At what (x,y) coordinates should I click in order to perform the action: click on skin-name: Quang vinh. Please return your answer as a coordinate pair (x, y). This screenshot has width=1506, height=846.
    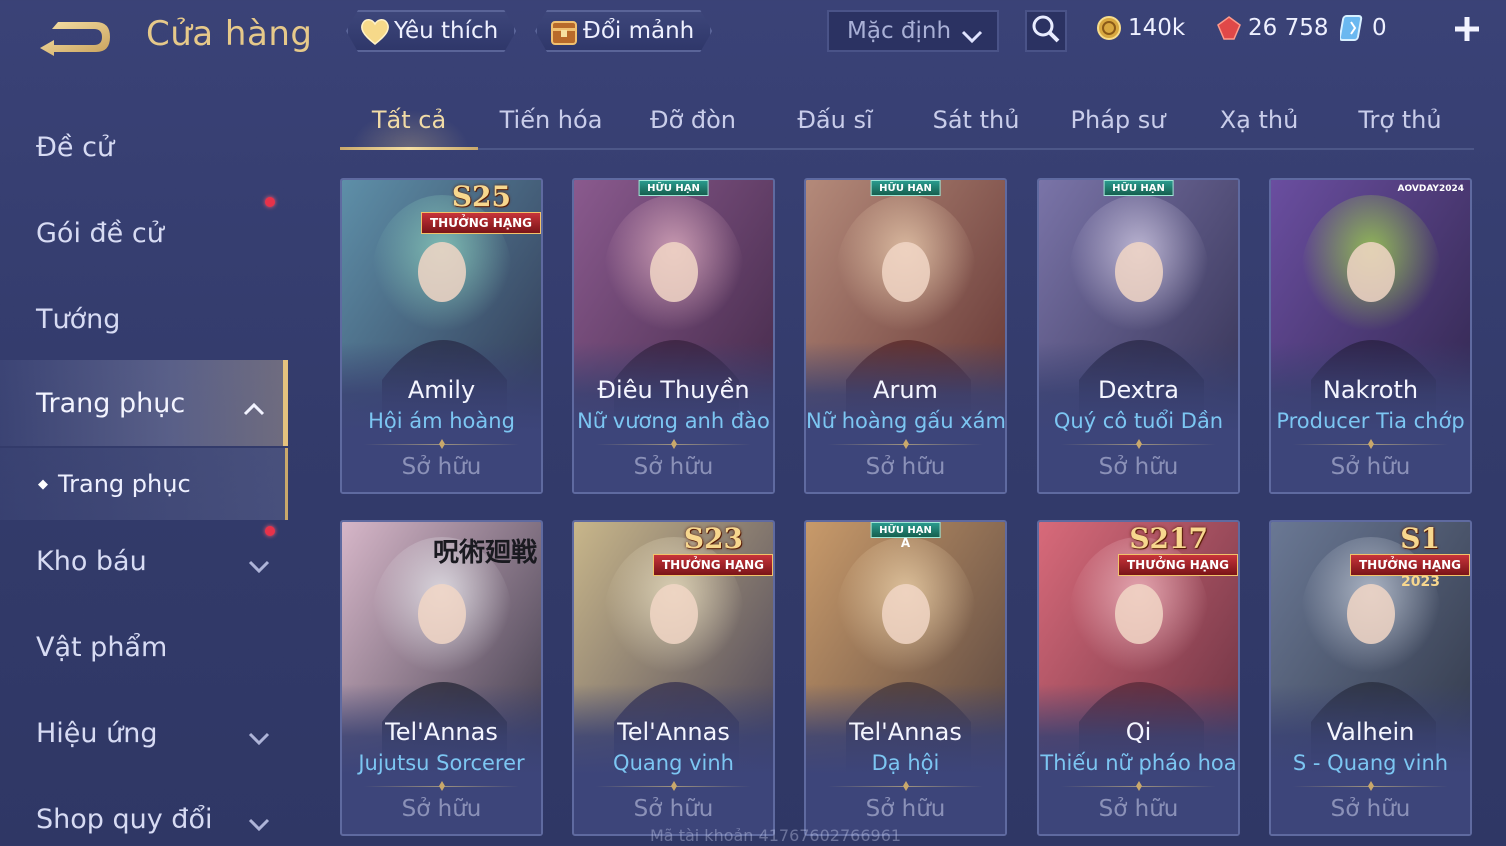
    Looking at the image, I should click on (673, 763).